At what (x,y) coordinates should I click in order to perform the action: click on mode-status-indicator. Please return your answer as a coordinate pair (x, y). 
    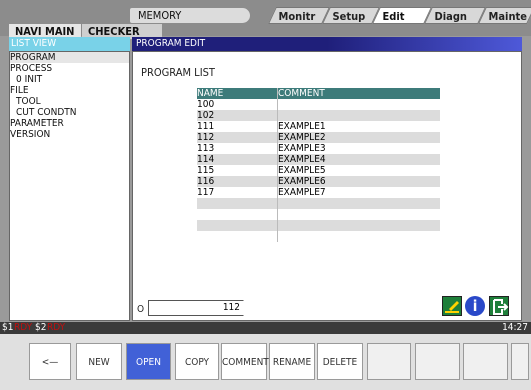
    Looking at the image, I should click on (230, 15).